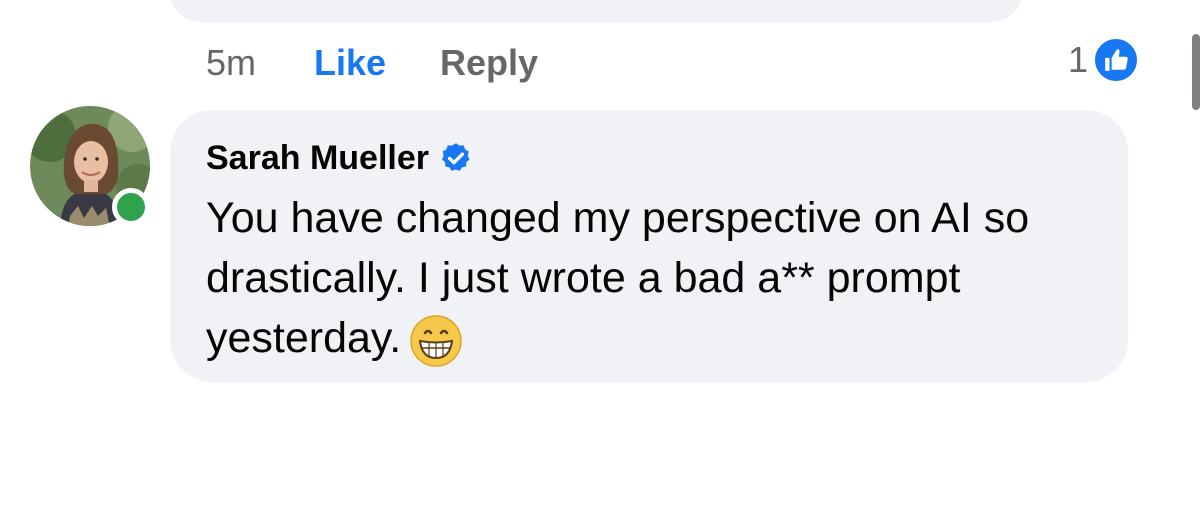 The width and height of the screenshot is (1200, 532). What do you see at coordinates (1116, 60) in the screenshot?
I see `like-icon` at bounding box center [1116, 60].